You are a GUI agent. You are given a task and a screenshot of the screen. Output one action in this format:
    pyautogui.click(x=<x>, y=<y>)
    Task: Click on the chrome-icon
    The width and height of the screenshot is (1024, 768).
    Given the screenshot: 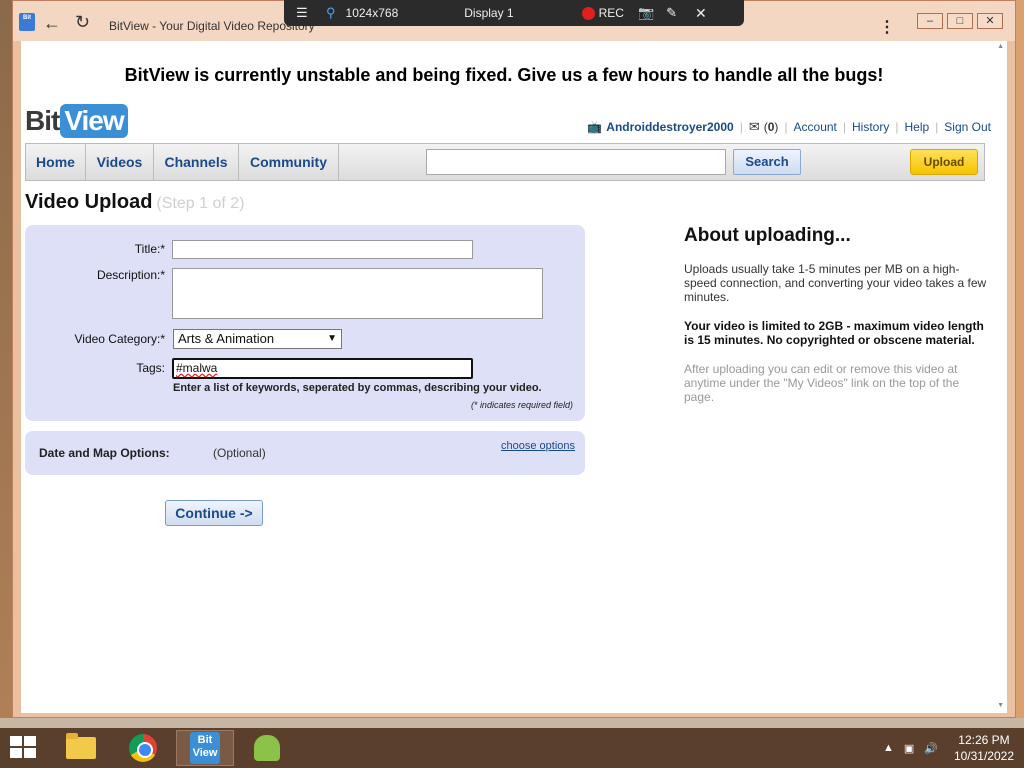 What is the action you would take?
    pyautogui.click(x=143, y=748)
    